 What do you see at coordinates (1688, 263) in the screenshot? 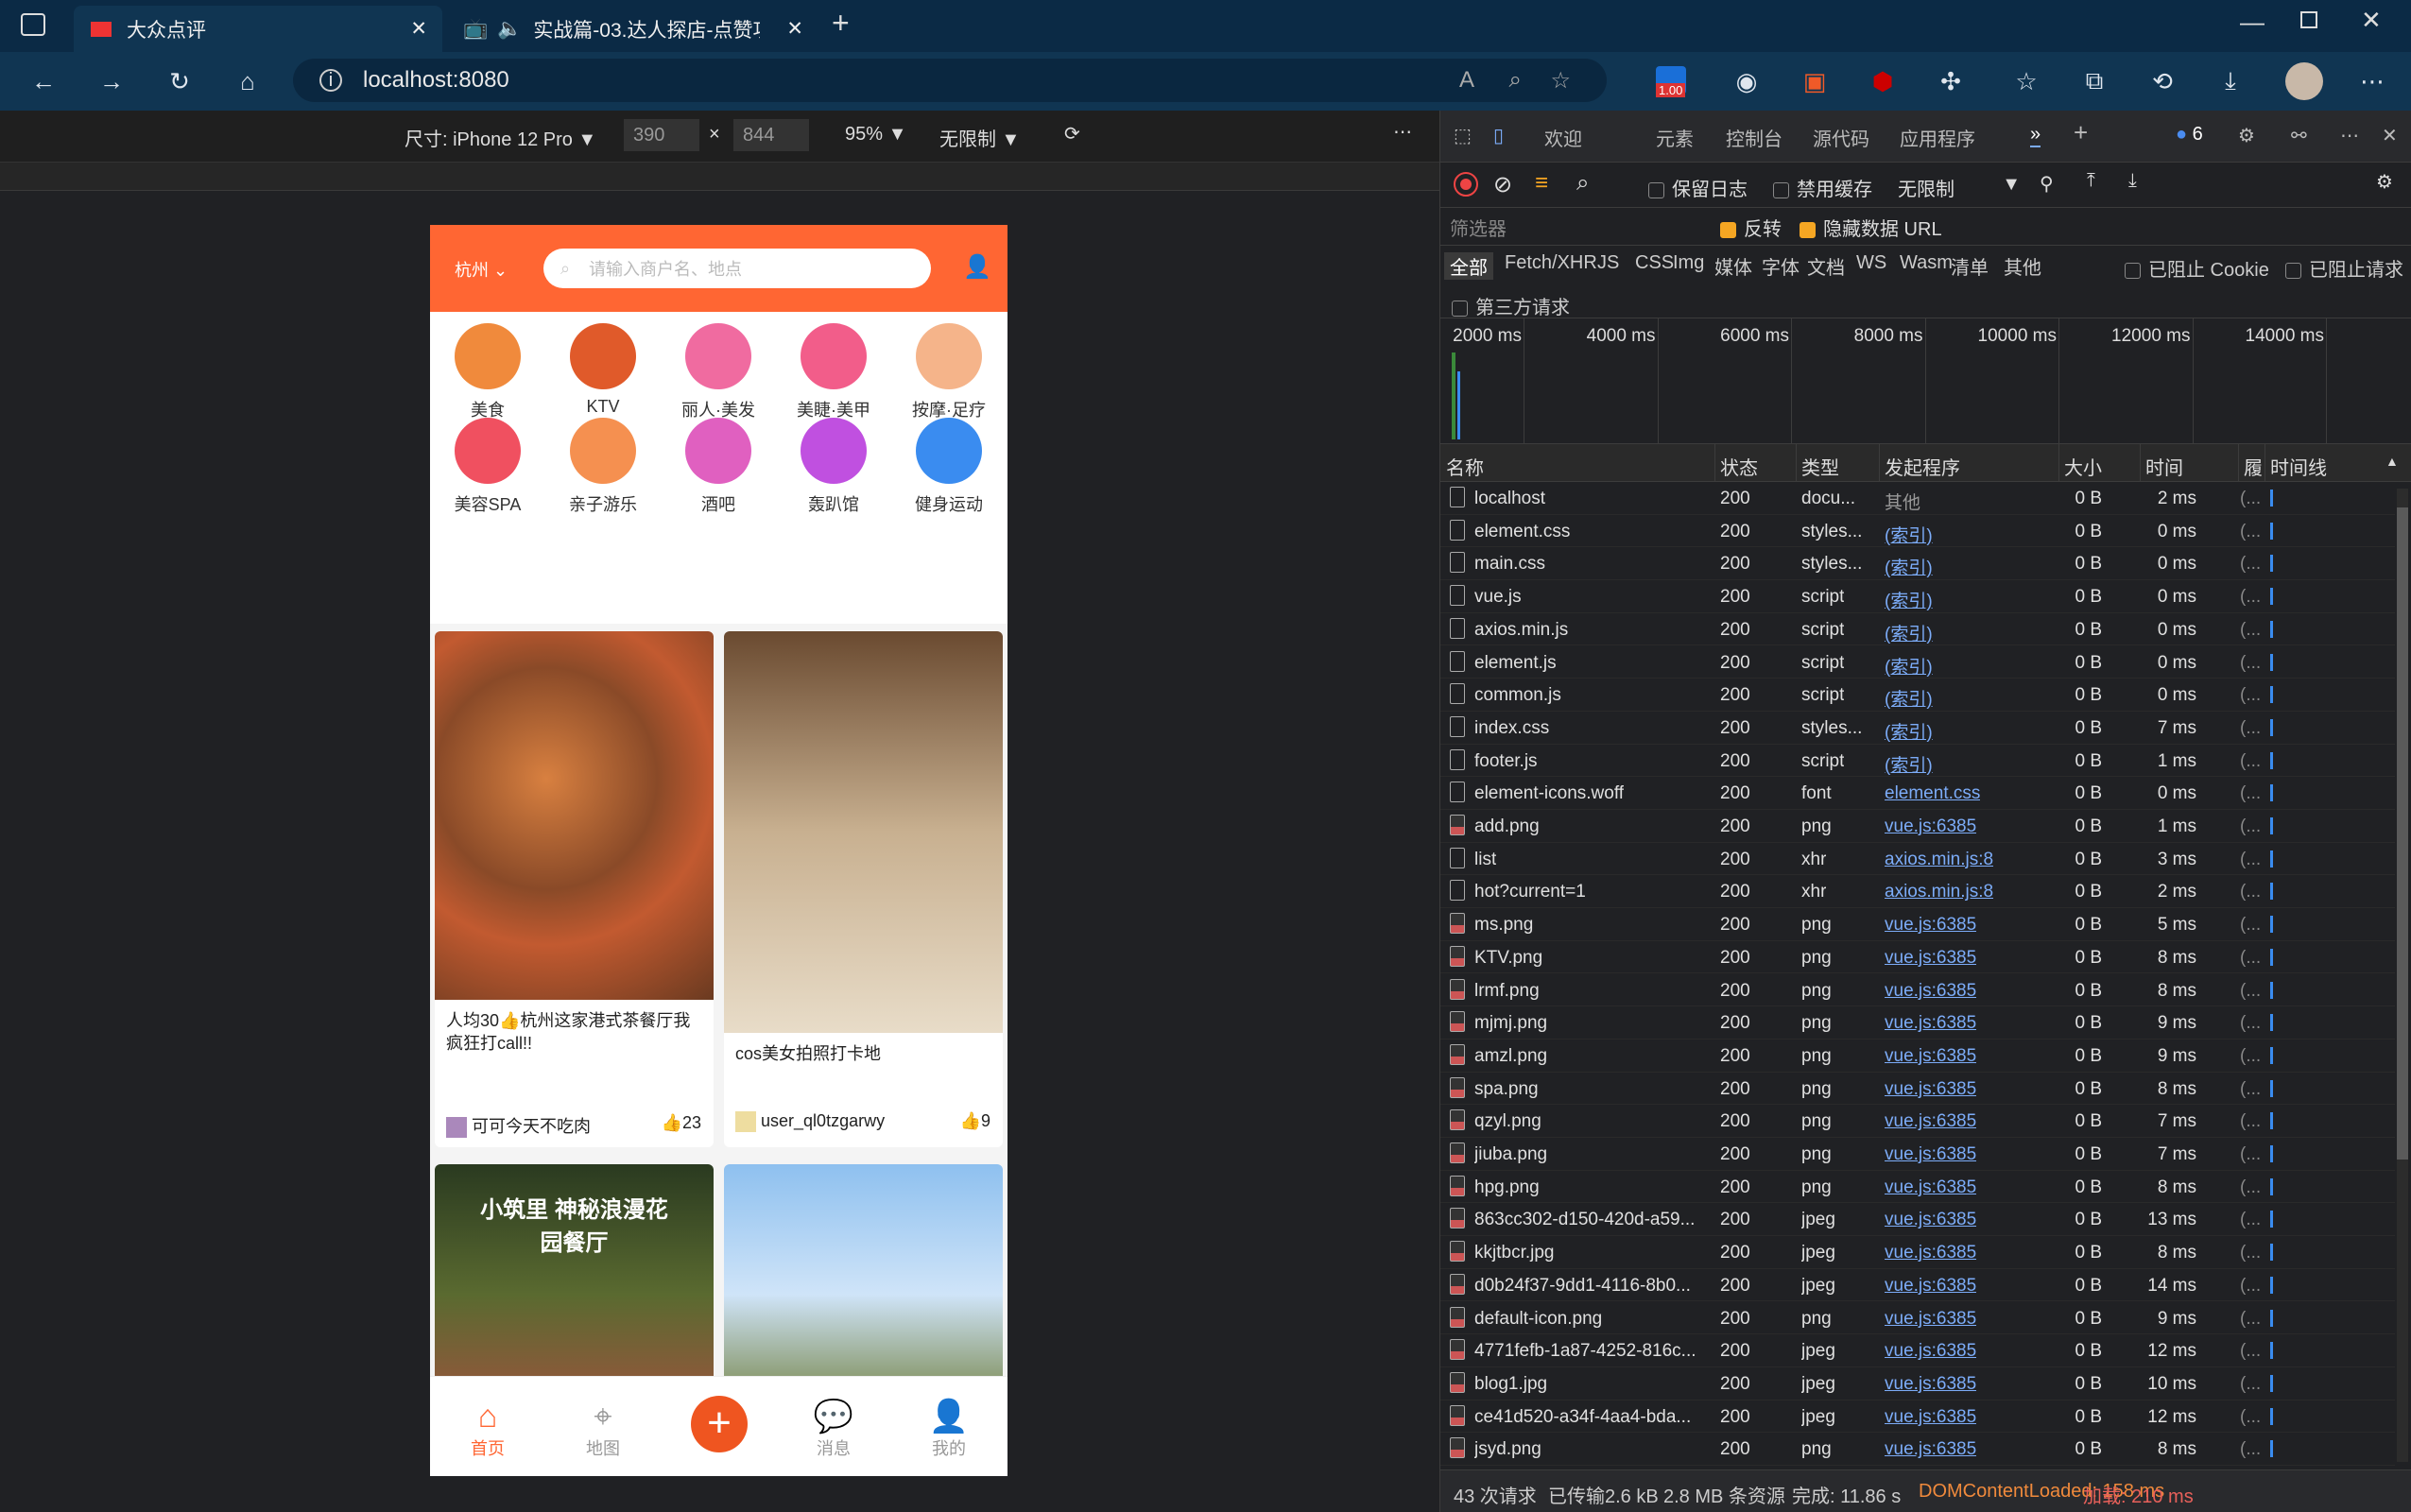
I see `type-filter-4: Img` at bounding box center [1688, 263].